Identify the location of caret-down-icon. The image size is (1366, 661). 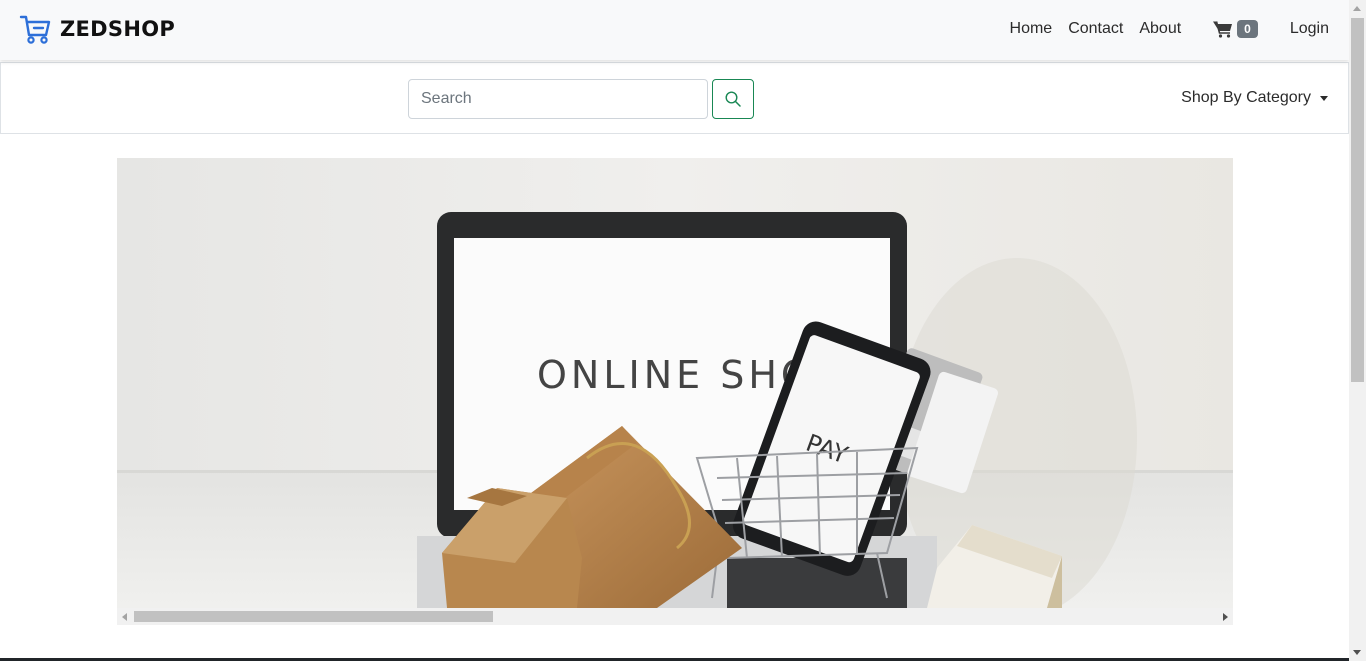
(1324, 98).